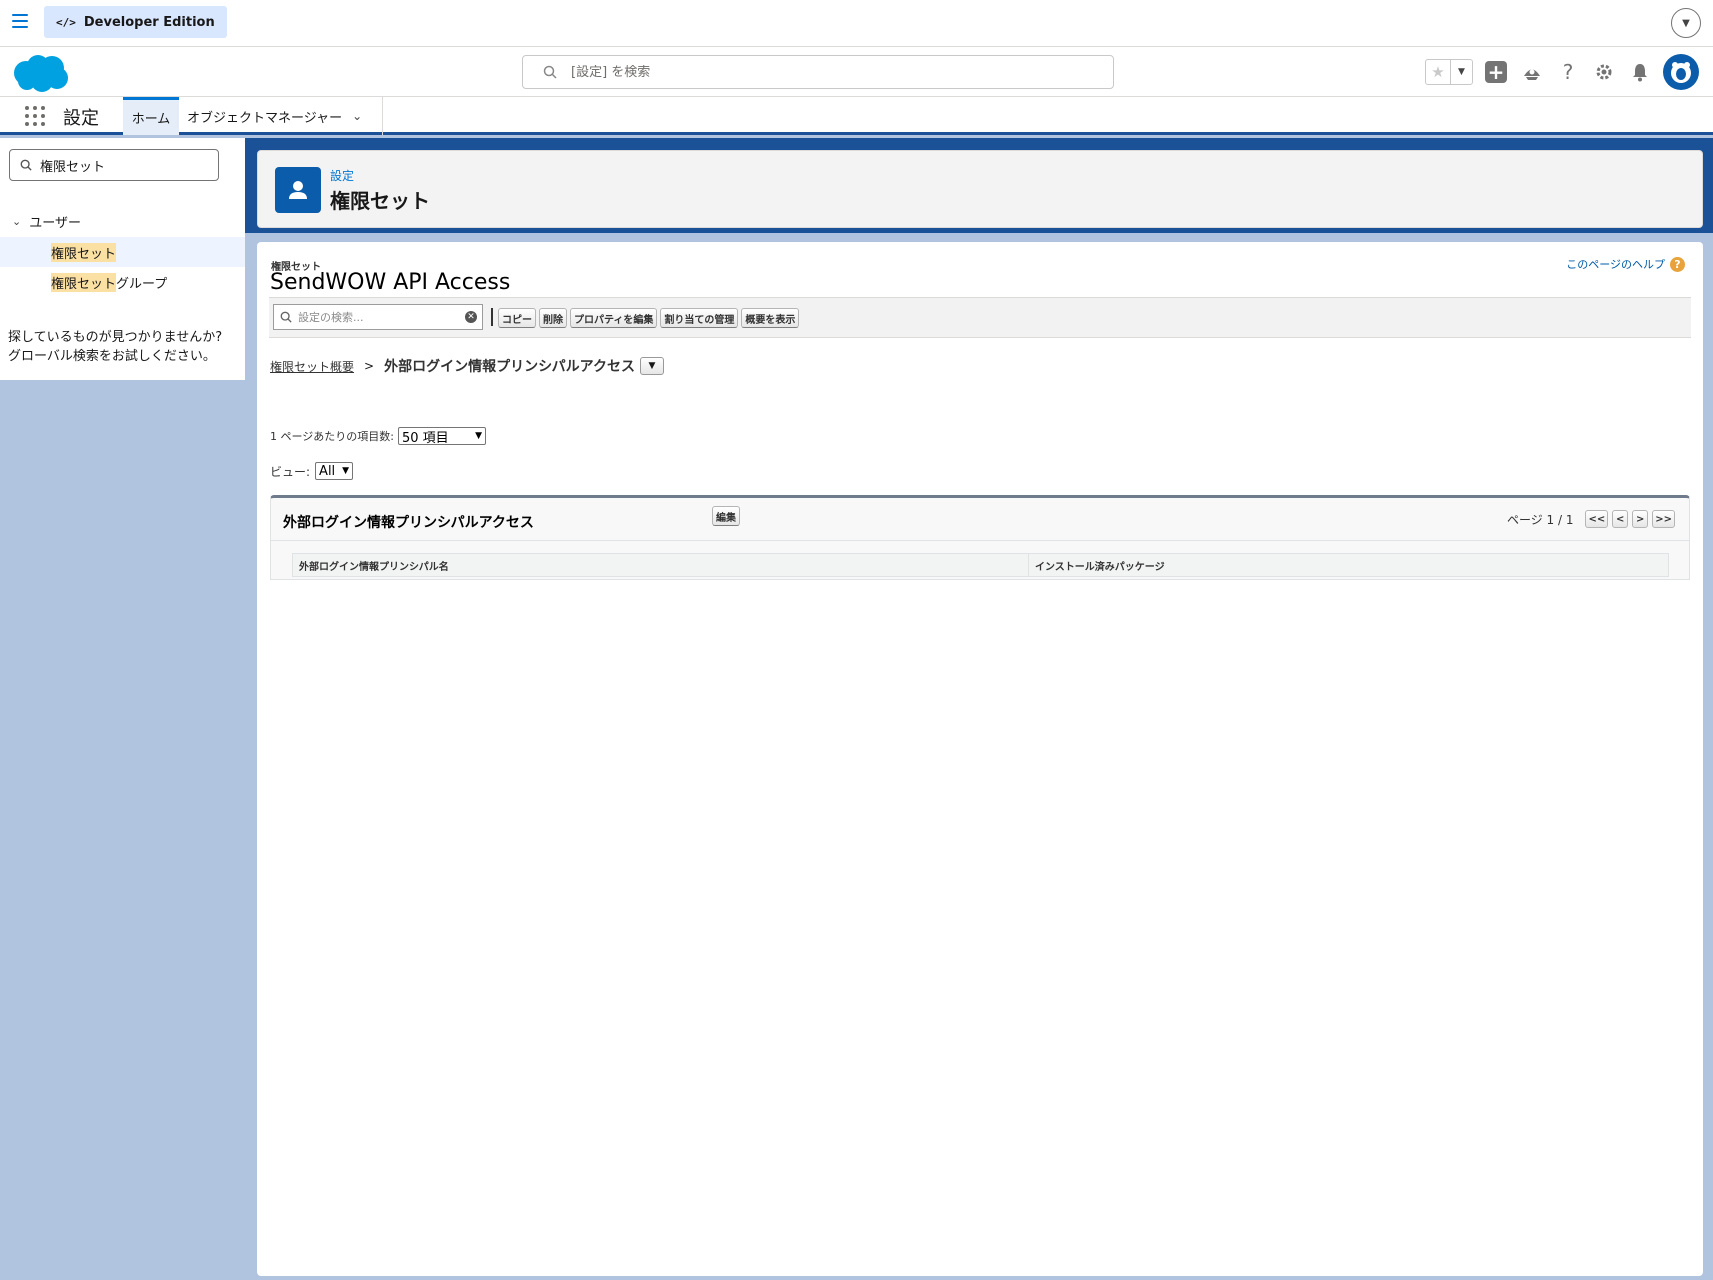  I want to click on global-header: ★ ▼ + ?, so click(856, 72).